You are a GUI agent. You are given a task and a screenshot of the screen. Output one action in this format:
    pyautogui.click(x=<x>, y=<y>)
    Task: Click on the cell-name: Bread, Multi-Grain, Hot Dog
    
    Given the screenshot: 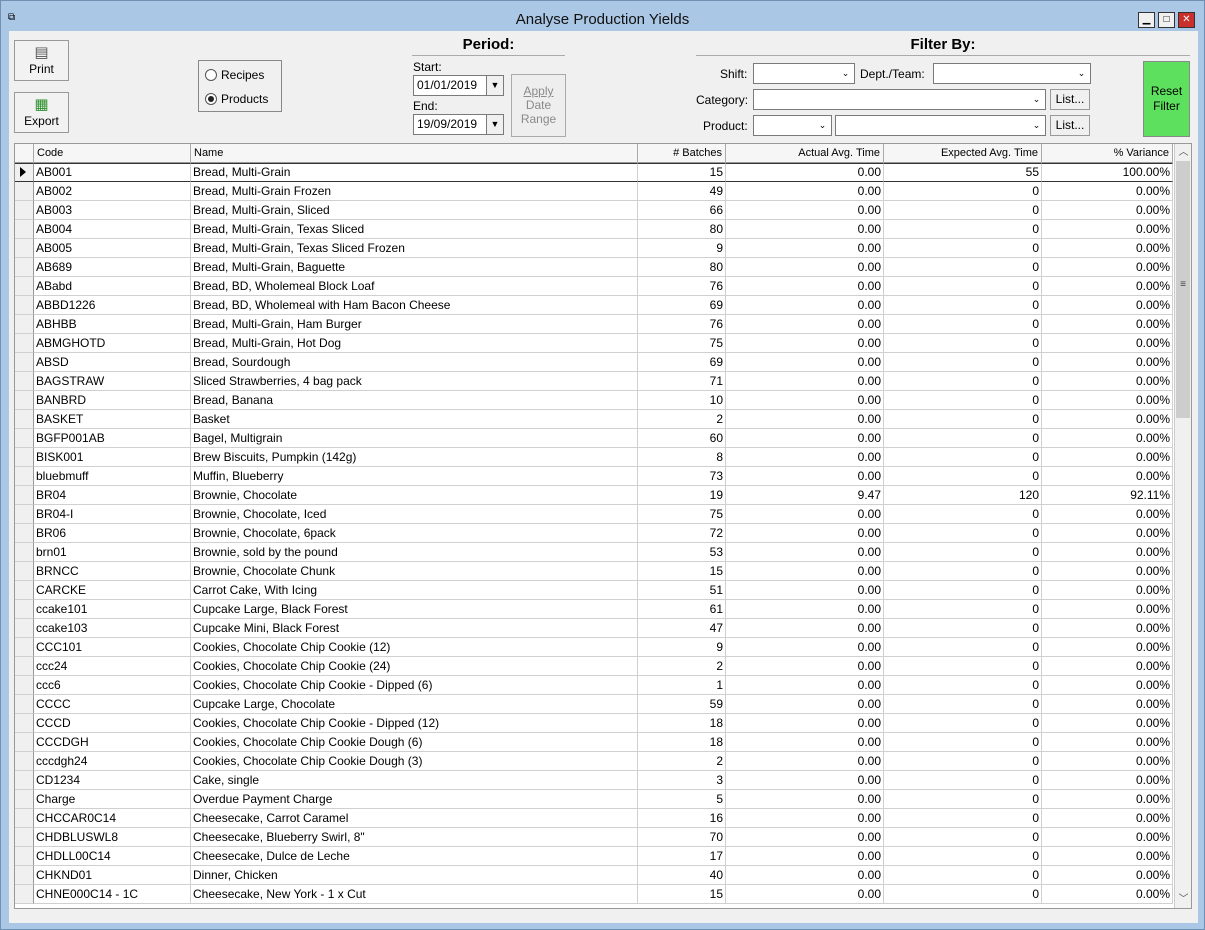 What is the action you would take?
    pyautogui.click(x=414, y=343)
    